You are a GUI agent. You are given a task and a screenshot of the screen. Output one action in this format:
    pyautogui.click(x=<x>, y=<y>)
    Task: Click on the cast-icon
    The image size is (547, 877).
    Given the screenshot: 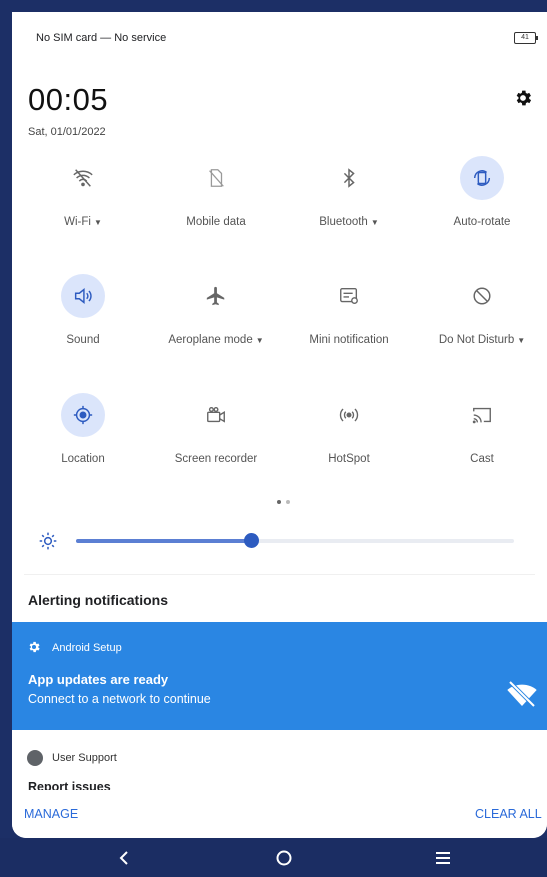 What is the action you would take?
    pyautogui.click(x=482, y=415)
    